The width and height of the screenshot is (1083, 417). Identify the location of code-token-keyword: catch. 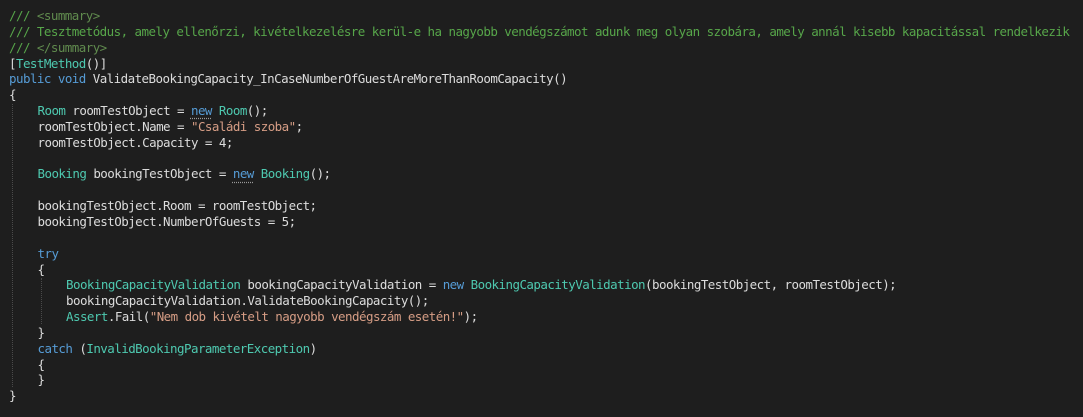
(55, 348).